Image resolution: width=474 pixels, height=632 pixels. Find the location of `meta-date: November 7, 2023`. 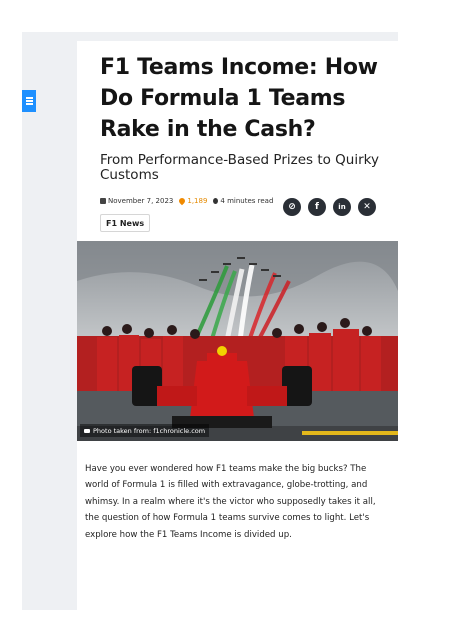

meta-date: November 7, 2023 is located at coordinates (136, 201).